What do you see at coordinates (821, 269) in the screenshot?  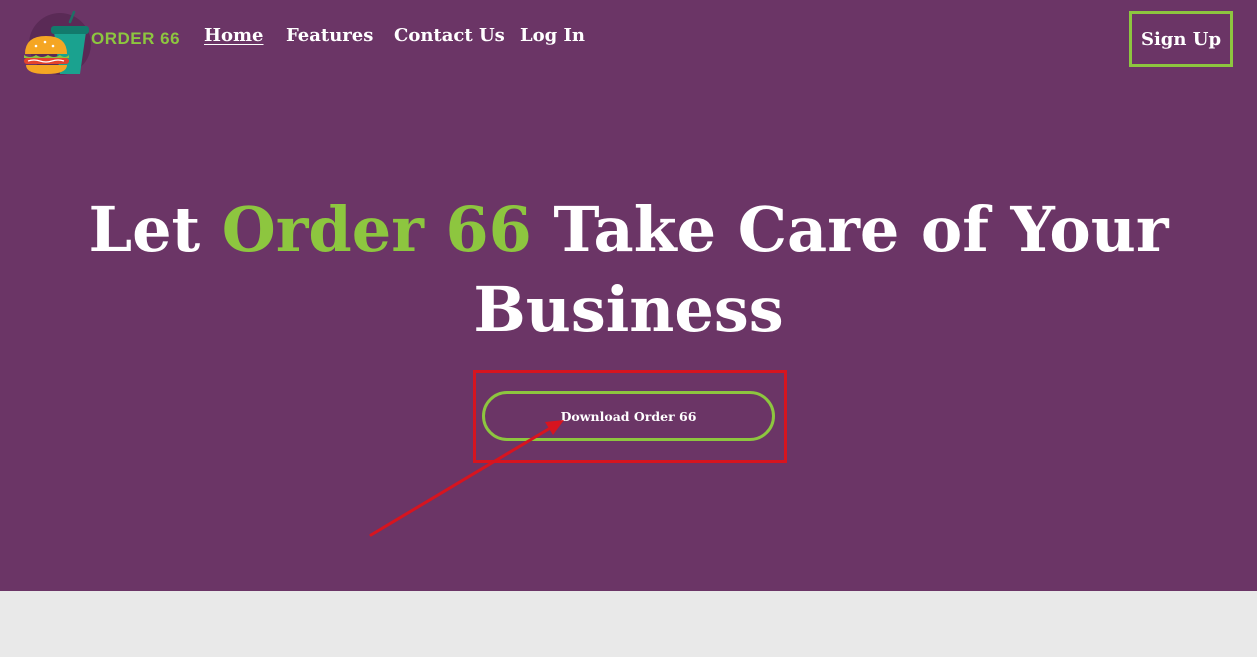 I see `headline-suffix: Take Care of Your Business` at bounding box center [821, 269].